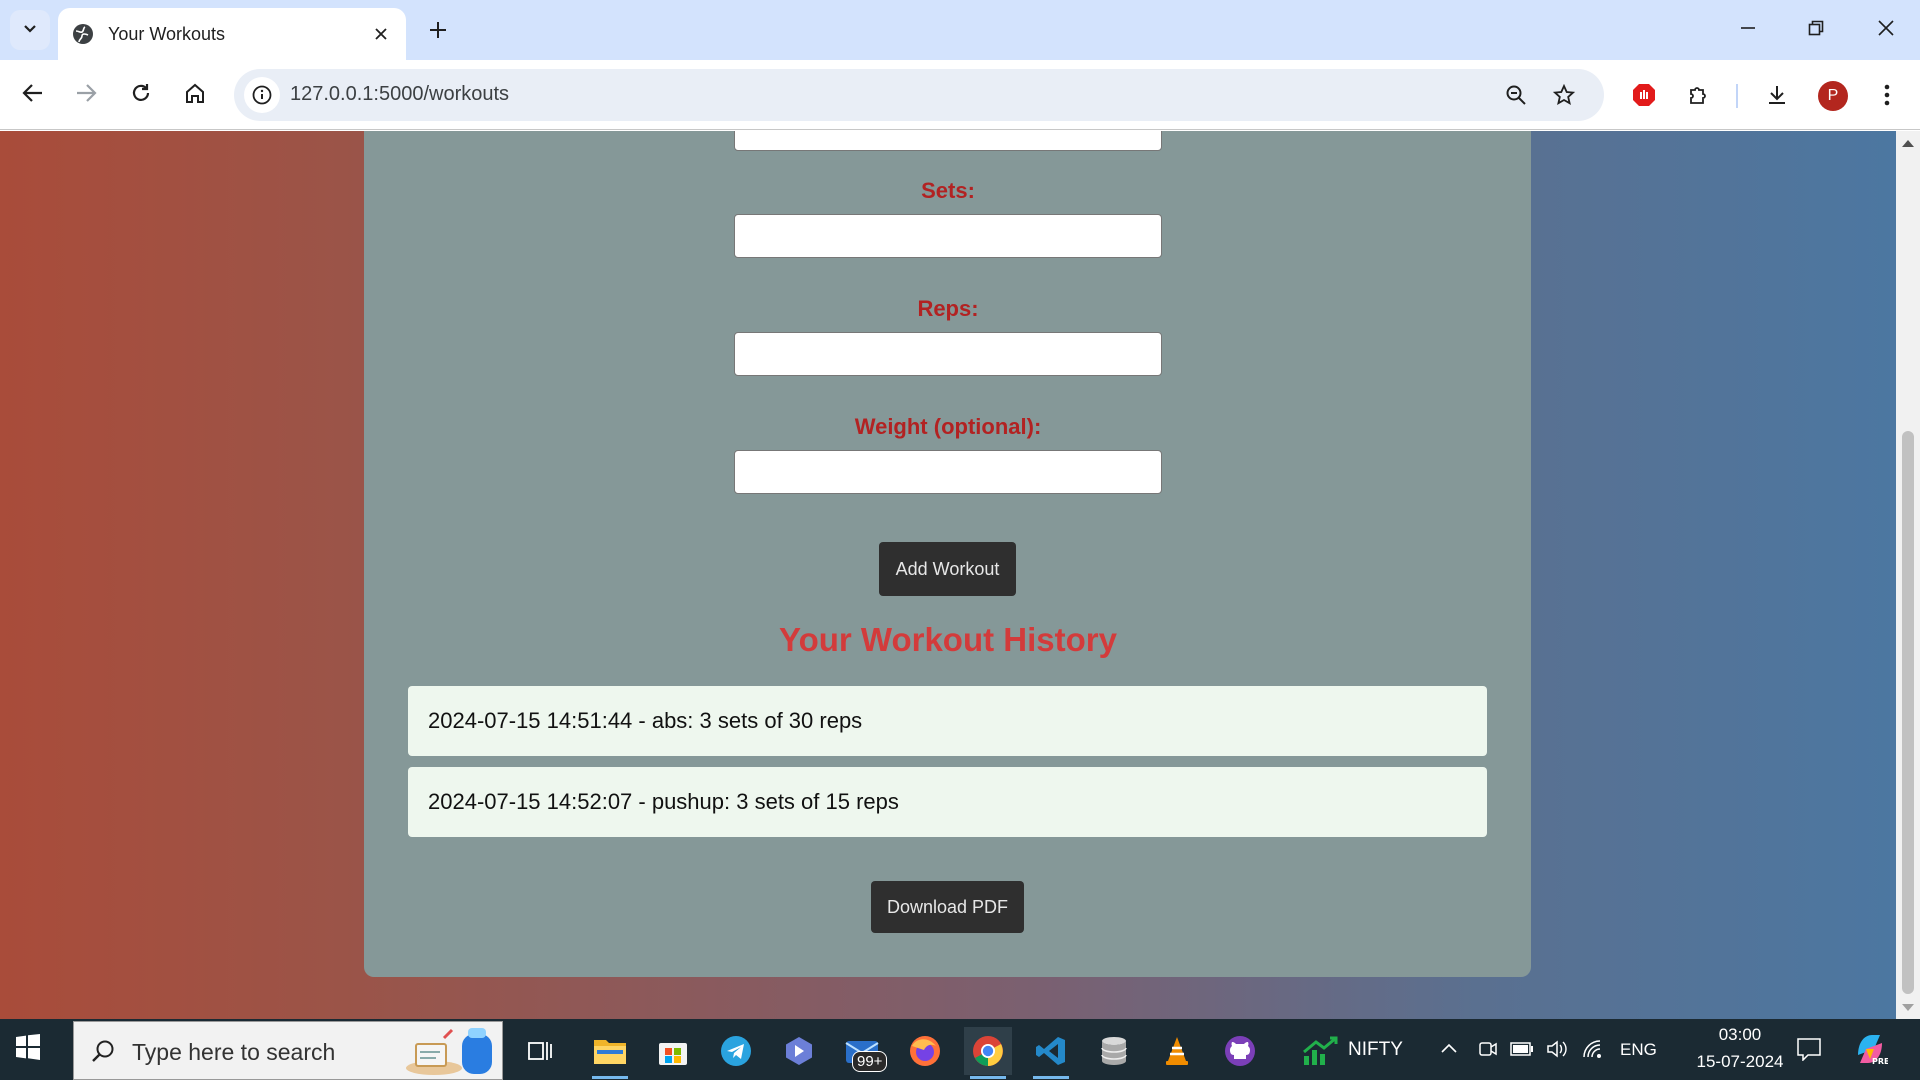 Image resolution: width=1920 pixels, height=1080 pixels. Describe the element at coordinates (736, 1051) in the screenshot. I see `telegram-icon` at that location.